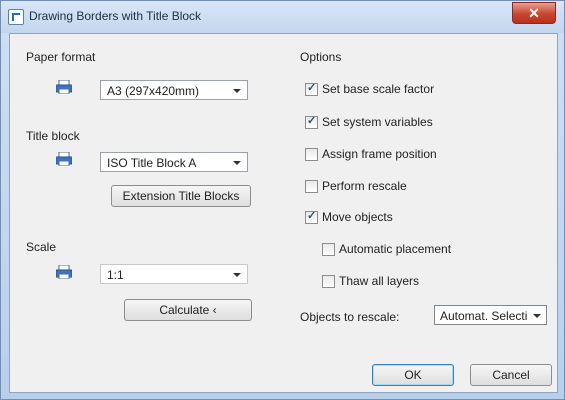  What do you see at coordinates (395, 249) in the screenshot?
I see `checkbox-label: Automatic placement` at bounding box center [395, 249].